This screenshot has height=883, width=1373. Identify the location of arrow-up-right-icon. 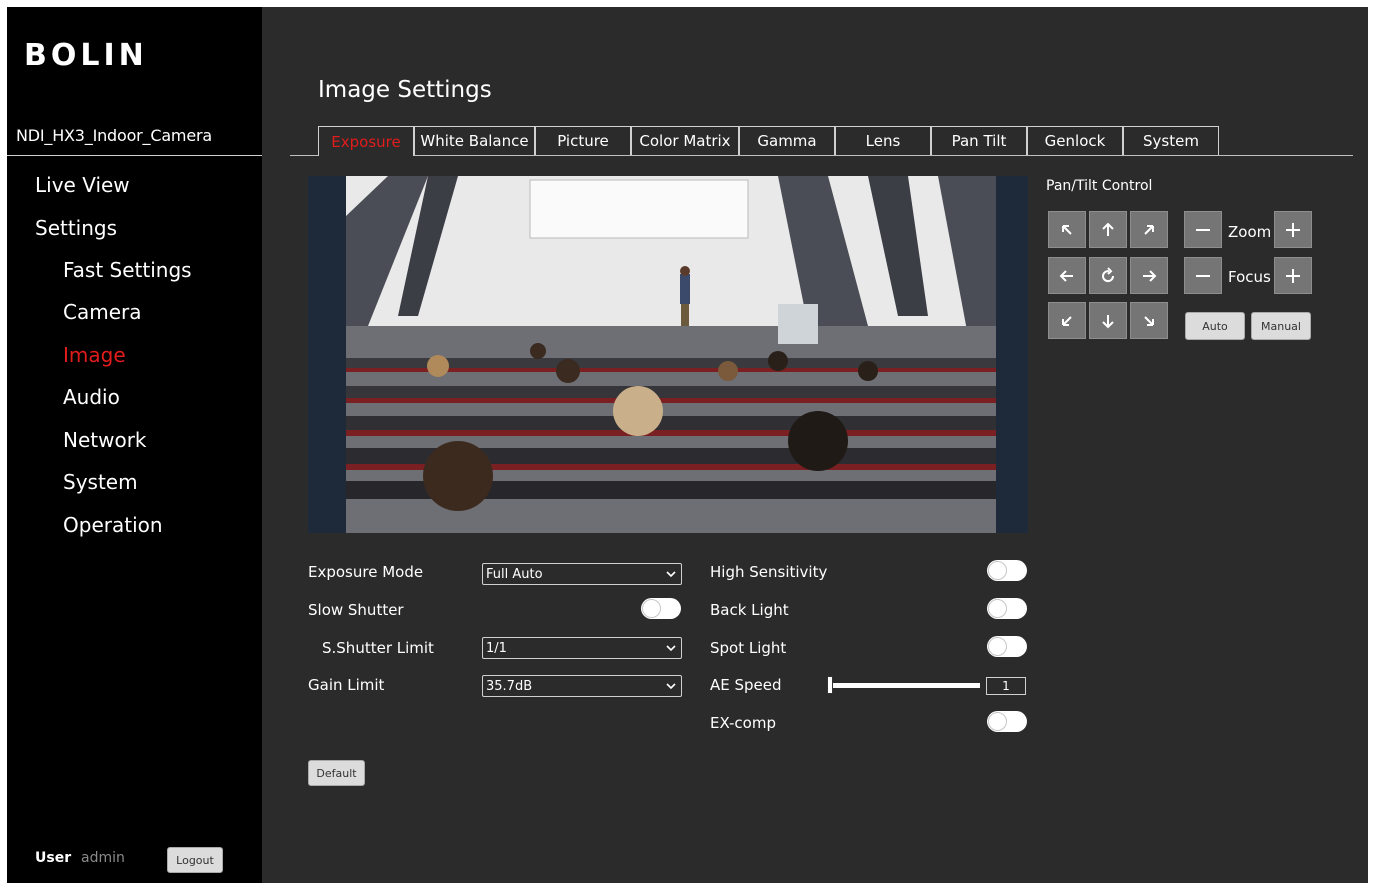
(1149, 229).